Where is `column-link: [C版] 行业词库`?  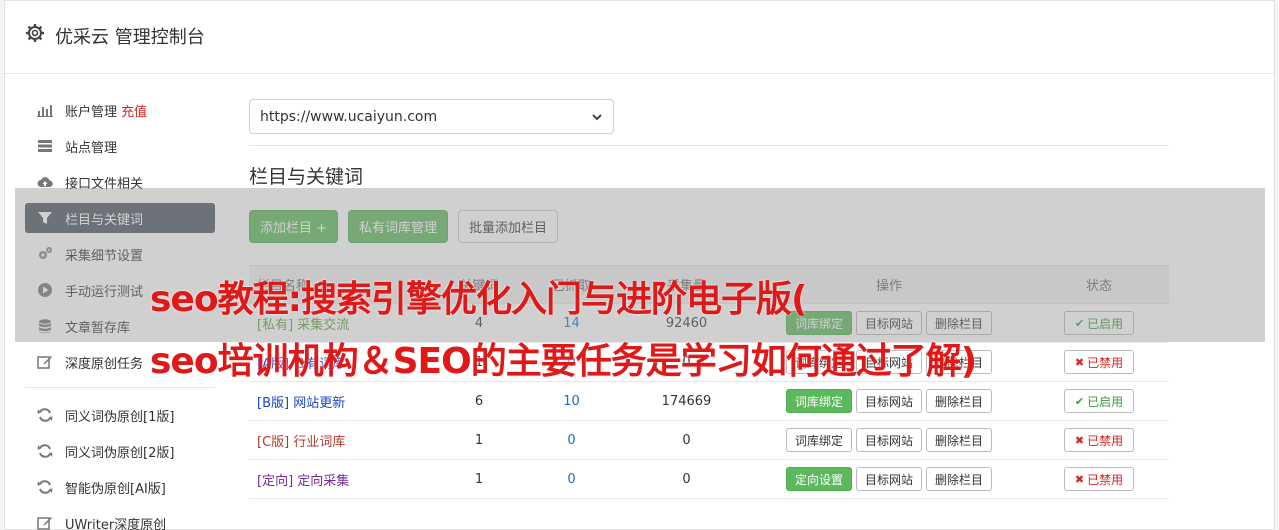 column-link: [C版] 行业词库 is located at coordinates (301, 442).